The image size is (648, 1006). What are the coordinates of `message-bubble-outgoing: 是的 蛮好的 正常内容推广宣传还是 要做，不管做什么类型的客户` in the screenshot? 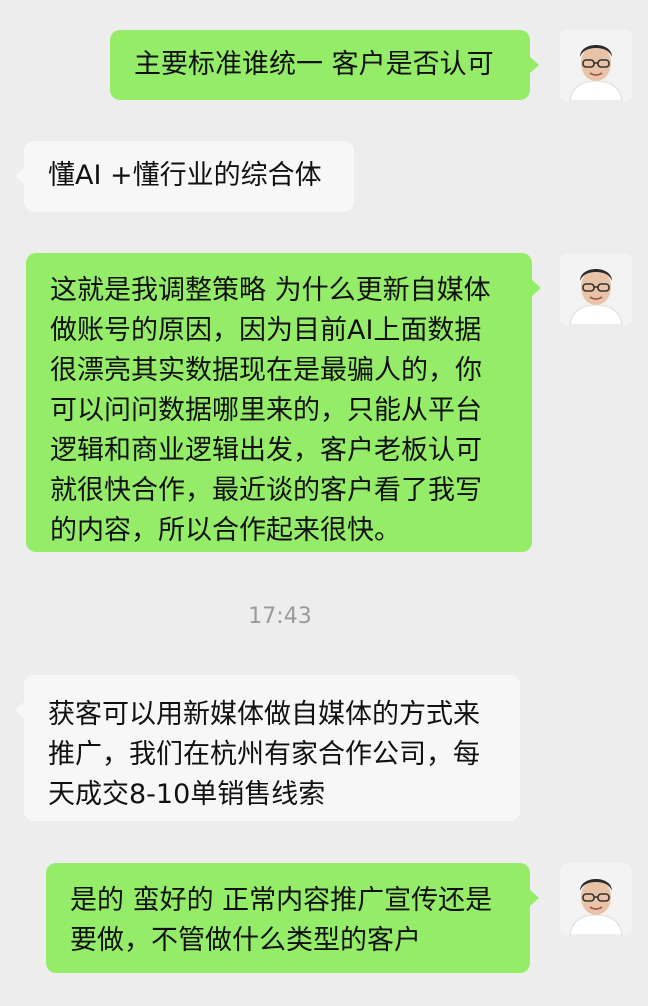 It's located at (292, 918).